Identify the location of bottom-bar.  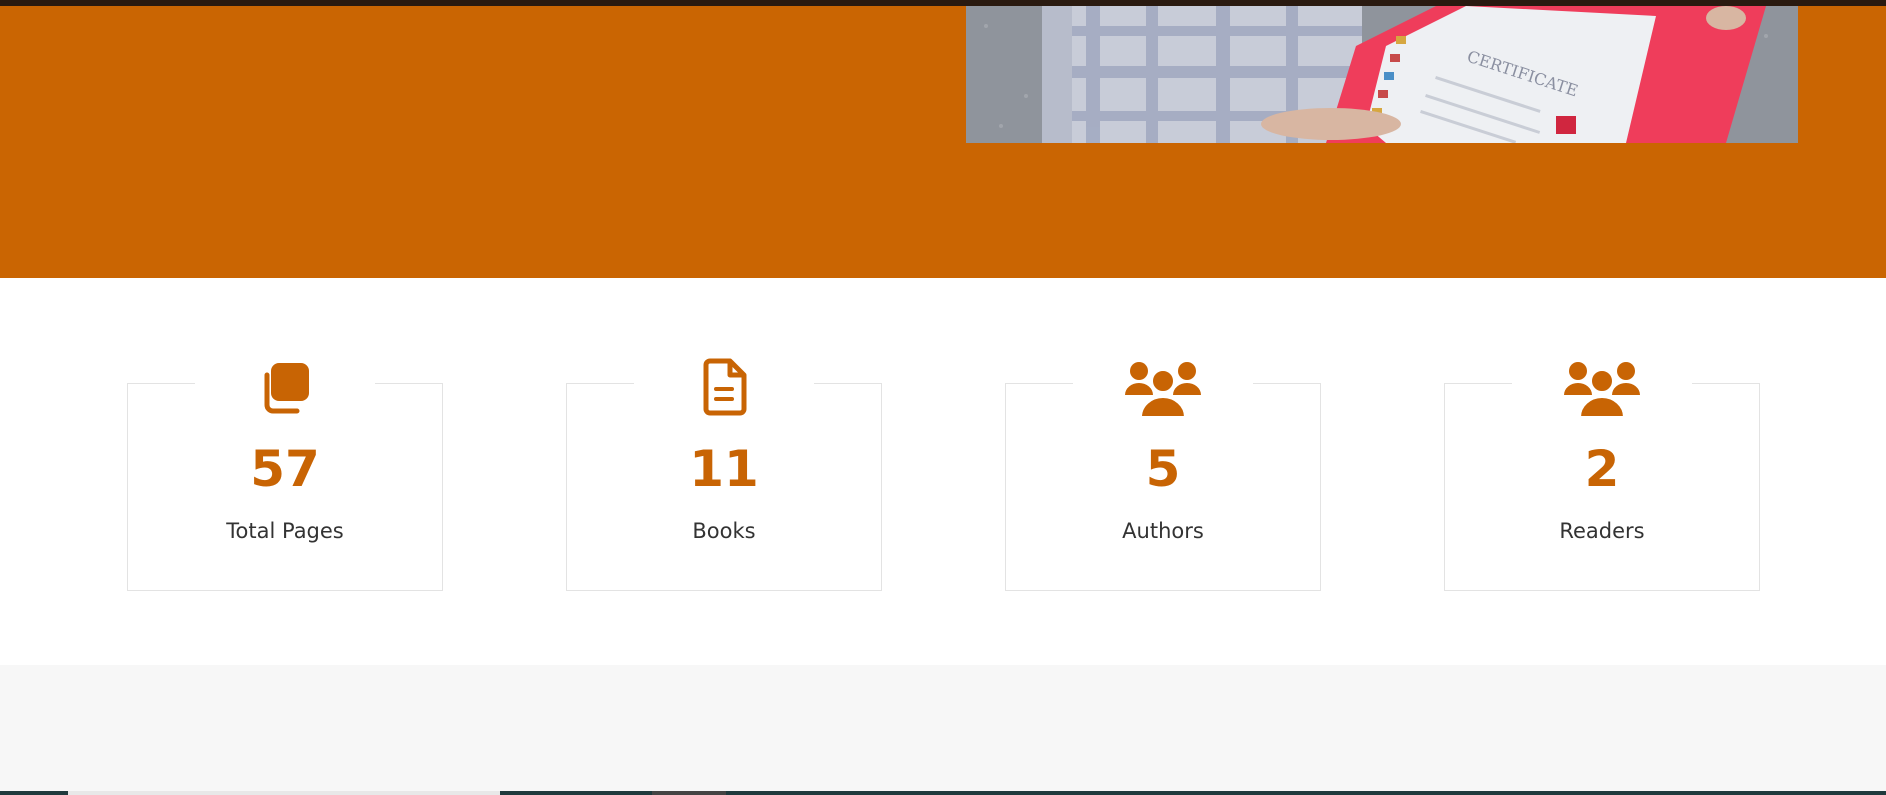
(943, 793).